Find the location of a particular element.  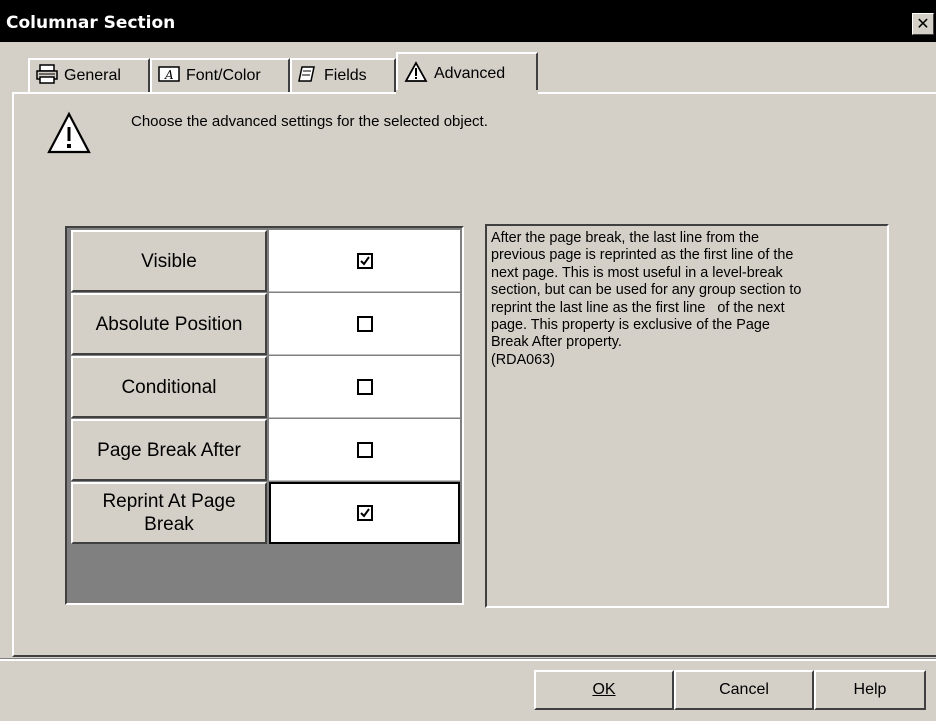

title-bar: Columnar Section ✕ is located at coordinates (468, 21).